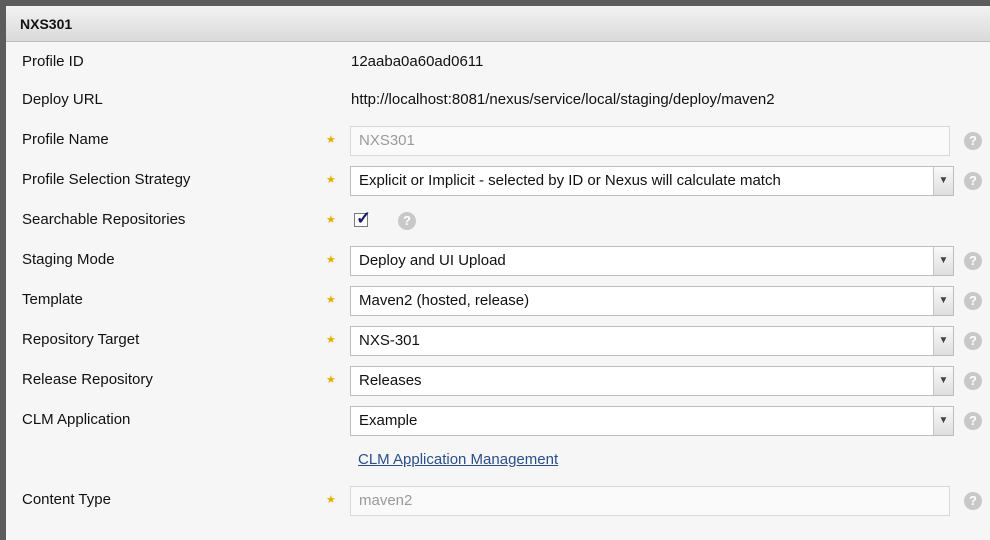 The image size is (990, 540). What do you see at coordinates (87, 379) in the screenshot?
I see `release-repository-label: Release Repository` at bounding box center [87, 379].